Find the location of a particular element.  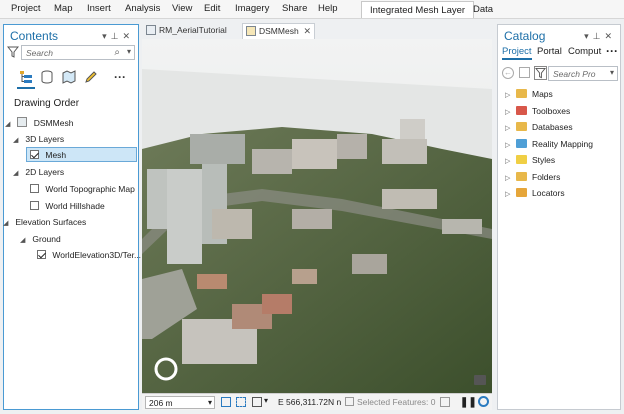

toolbox-icon is located at coordinates (521, 110).